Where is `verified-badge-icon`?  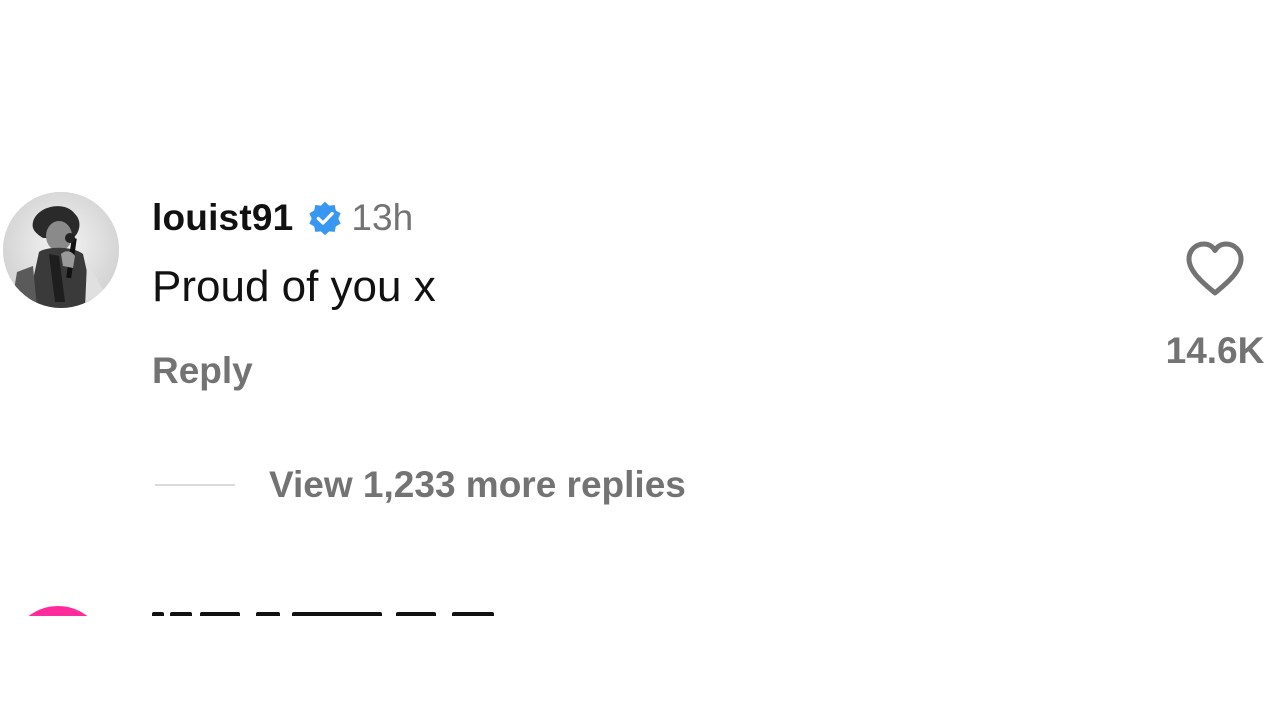 verified-badge-icon is located at coordinates (325, 218).